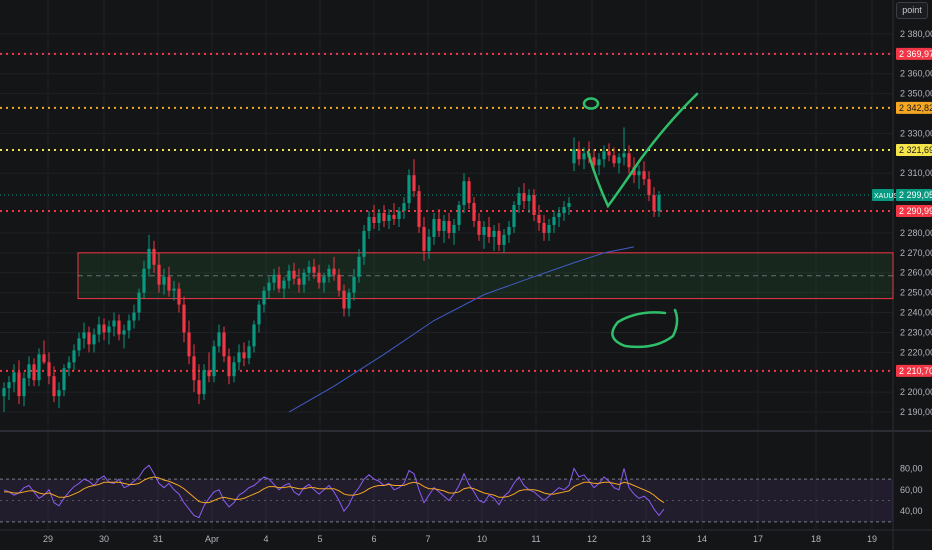 The height and width of the screenshot is (550, 932). What do you see at coordinates (872, 539) in the screenshot?
I see `time-tick-label-15: 19` at bounding box center [872, 539].